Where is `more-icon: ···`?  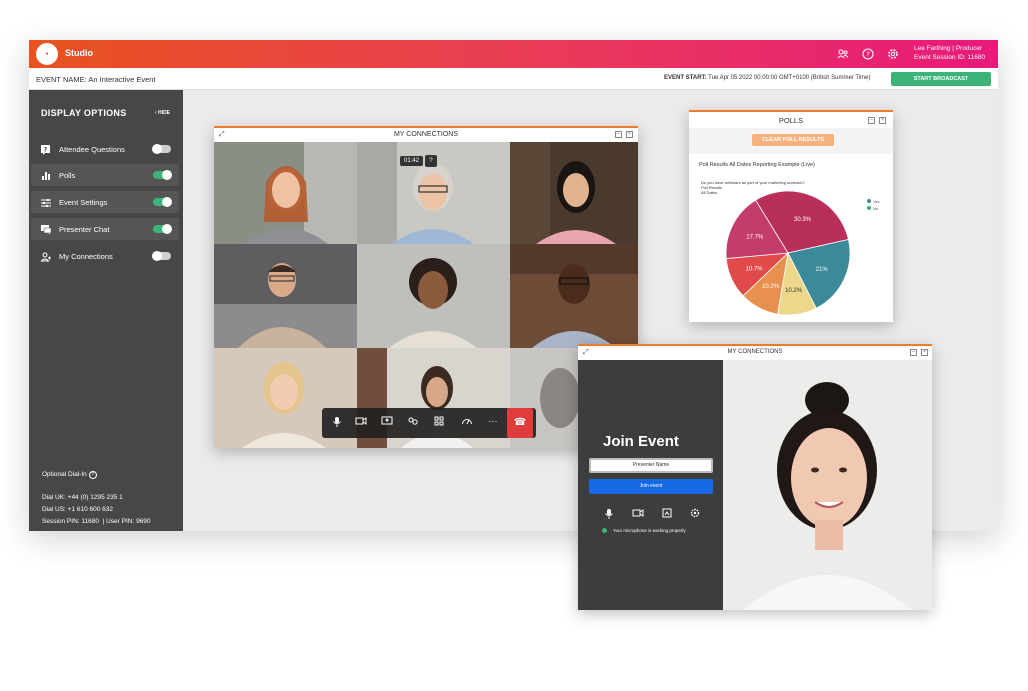 more-icon: ··· is located at coordinates (493, 423).